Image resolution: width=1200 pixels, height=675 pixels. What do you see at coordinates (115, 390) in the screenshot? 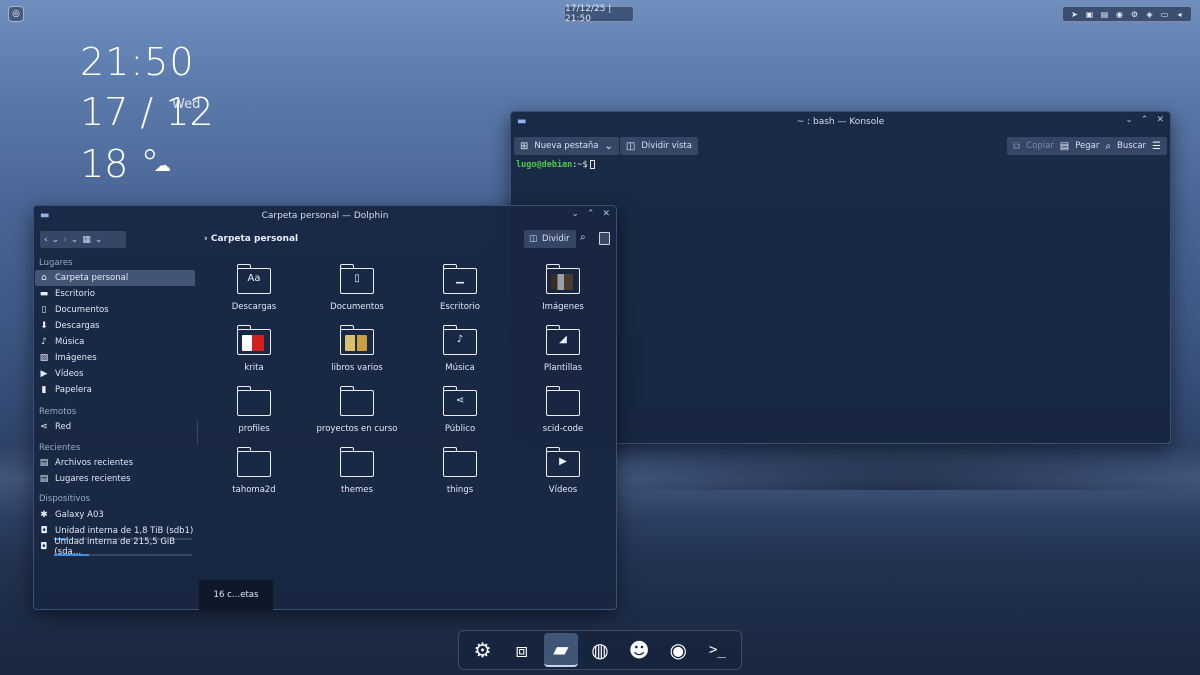
I see `sidebar-item-trash: ▮ Papelera` at bounding box center [115, 390].